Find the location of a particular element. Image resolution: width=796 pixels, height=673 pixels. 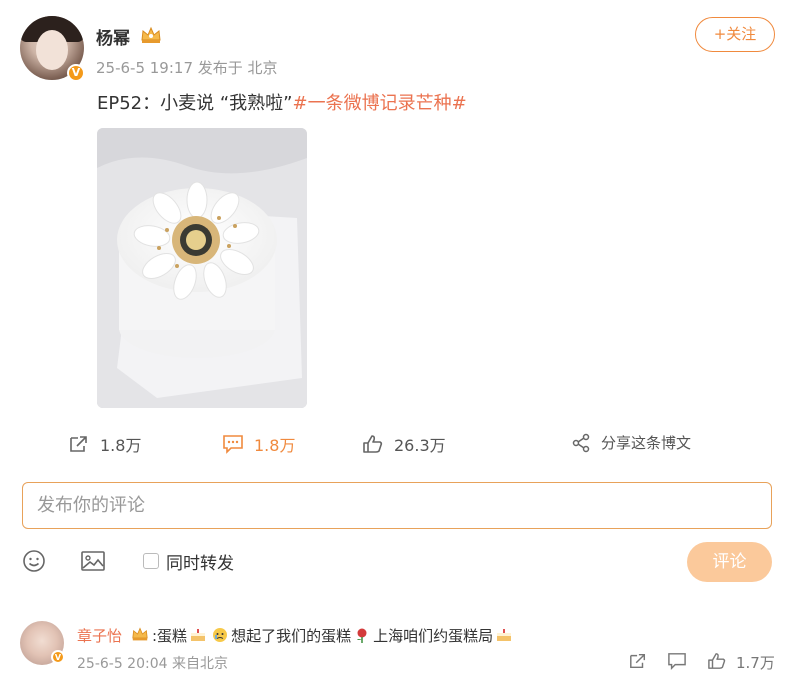

post-meta: 25-6-5 19:17 发布于 北京 is located at coordinates (187, 68).